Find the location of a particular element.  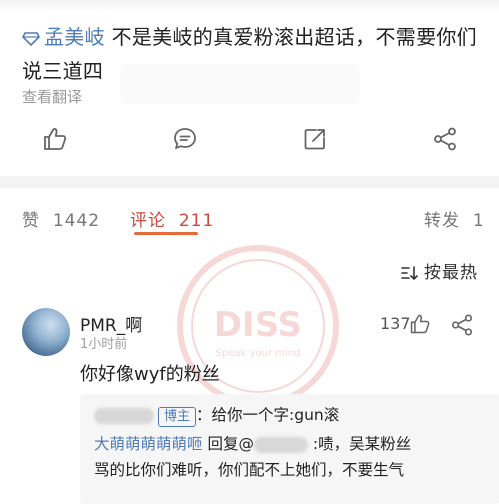

reply-2-action: 回复@ is located at coordinates (228, 444).